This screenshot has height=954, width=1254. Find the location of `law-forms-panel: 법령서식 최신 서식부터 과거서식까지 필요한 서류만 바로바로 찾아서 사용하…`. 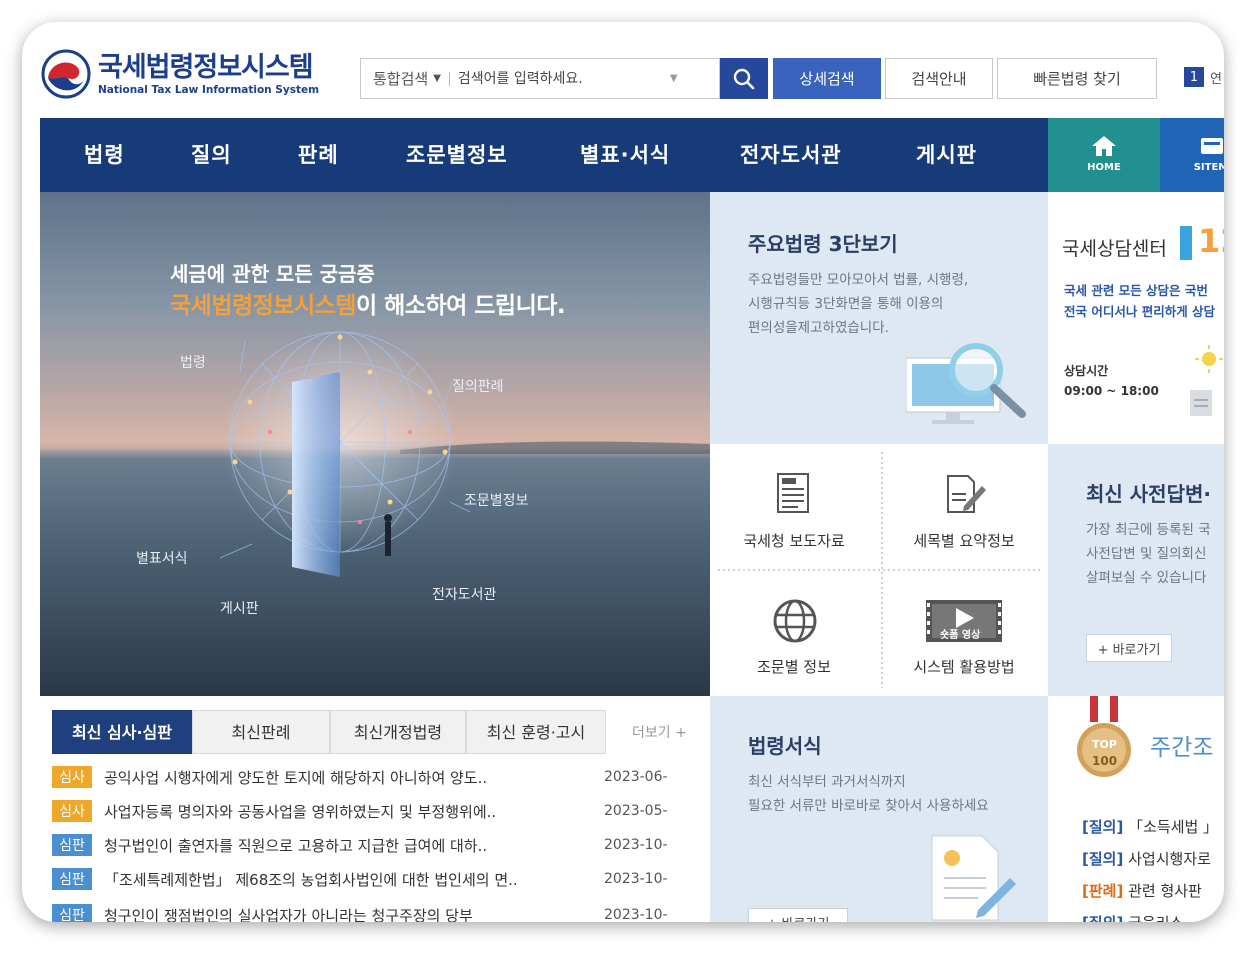

law-forms-panel: 법령서식 최신 서식부터 과거서식까지 필요한 서류만 바로바로 찾아서 사용하… is located at coordinates (879, 809).